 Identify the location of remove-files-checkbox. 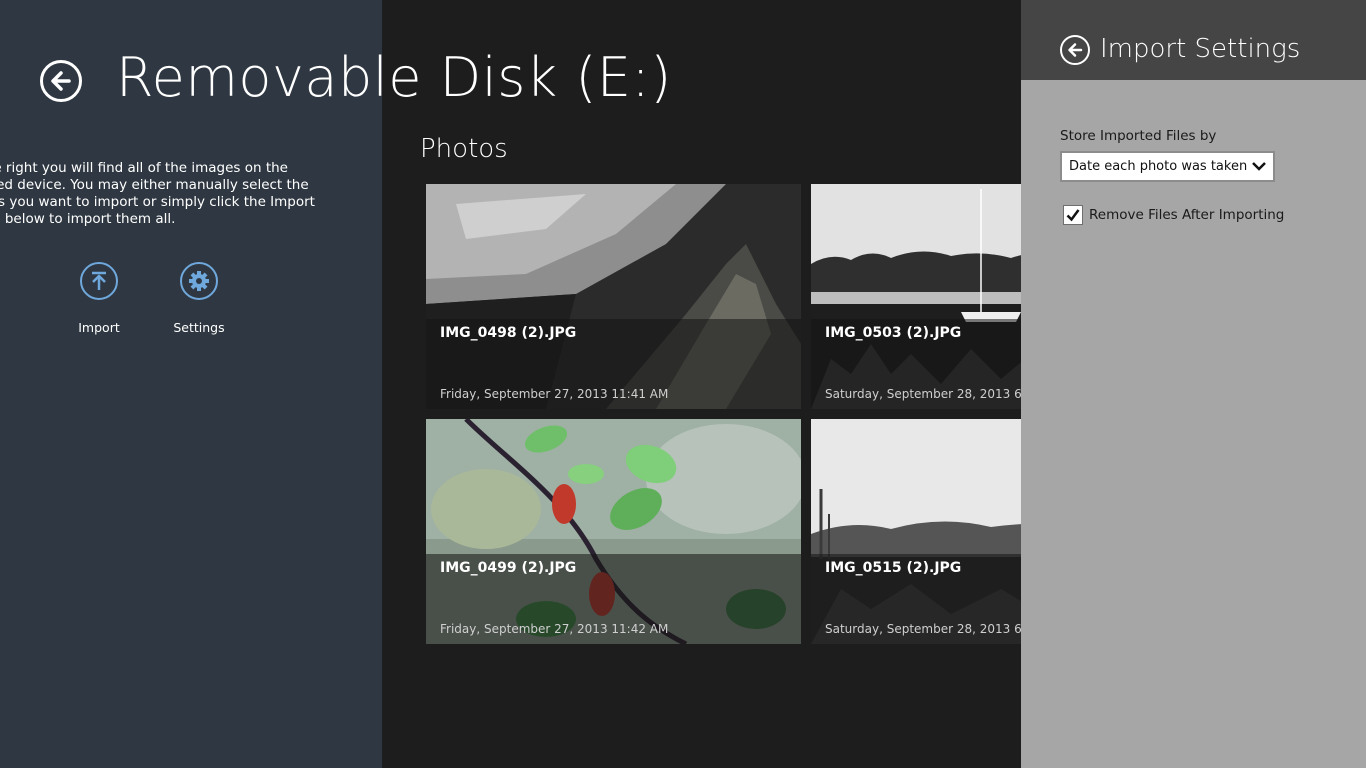
(1073, 215).